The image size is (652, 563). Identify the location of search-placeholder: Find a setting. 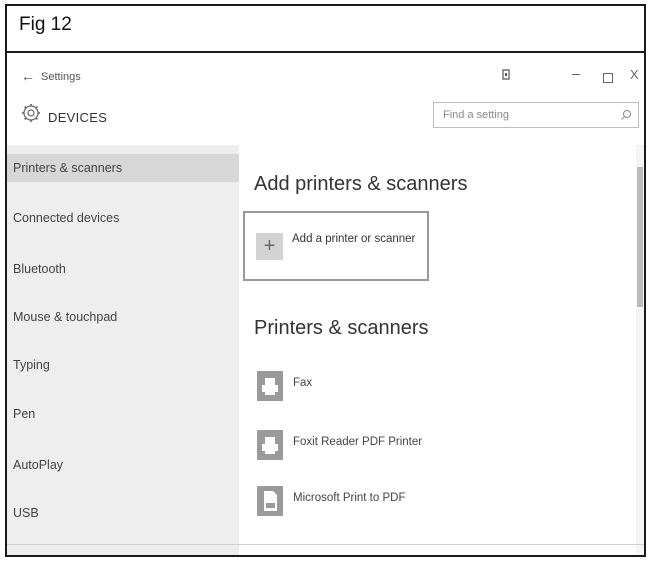
(476, 115).